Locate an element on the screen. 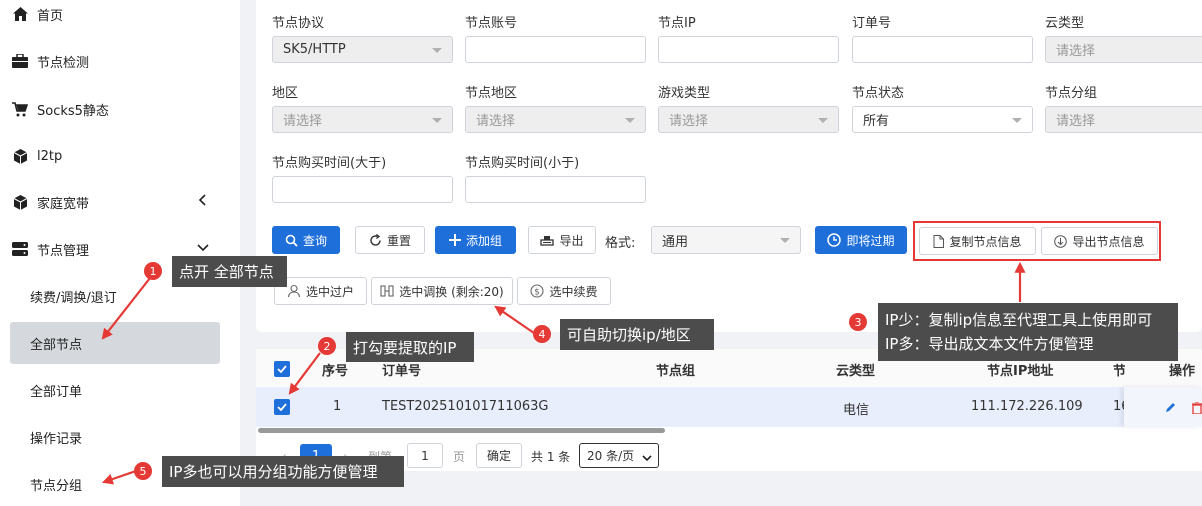  sidebar-item-label: 节点管理 is located at coordinates (63, 251).